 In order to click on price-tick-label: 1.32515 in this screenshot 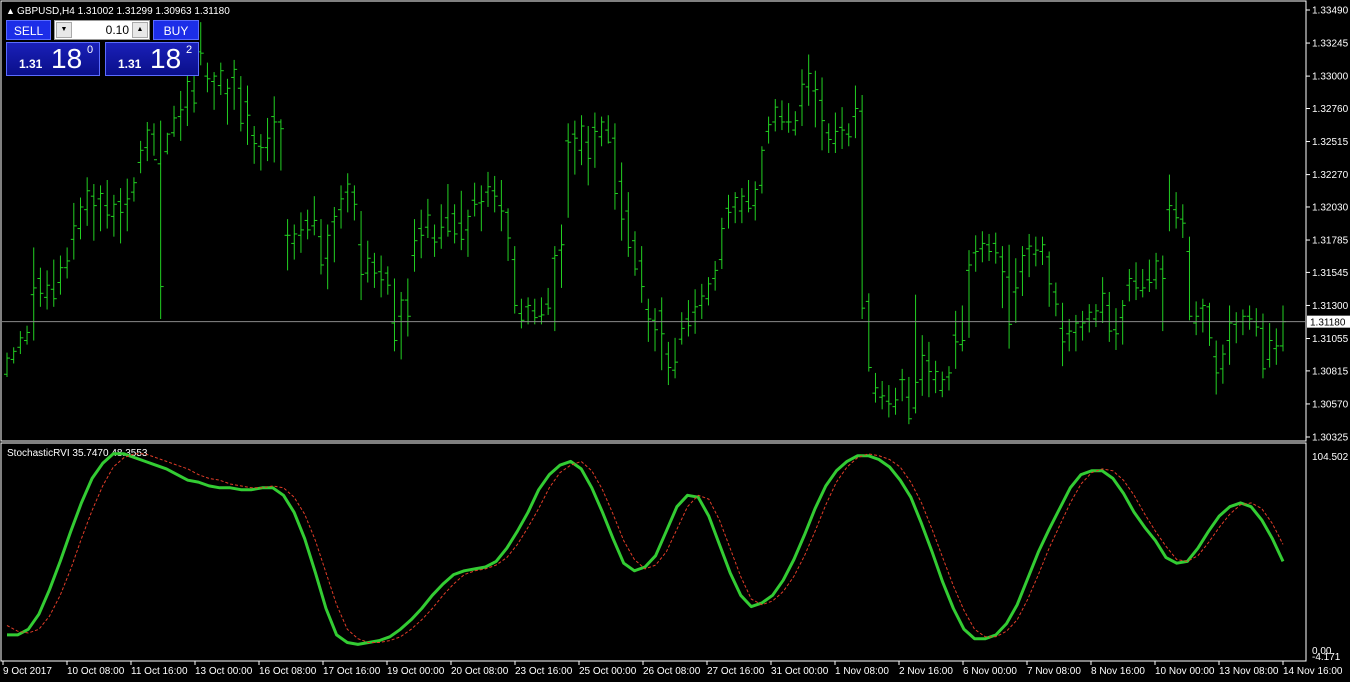, I will do `click(1330, 142)`.